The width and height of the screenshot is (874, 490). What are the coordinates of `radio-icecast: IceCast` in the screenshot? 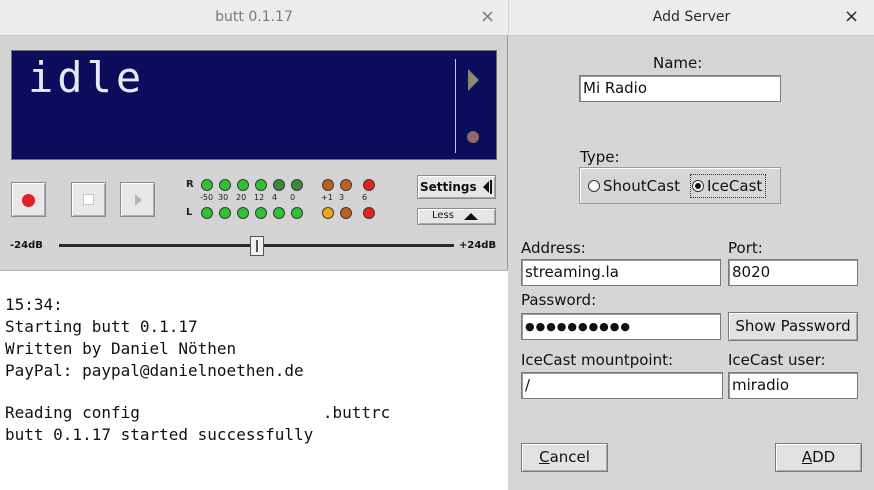 It's located at (728, 186).